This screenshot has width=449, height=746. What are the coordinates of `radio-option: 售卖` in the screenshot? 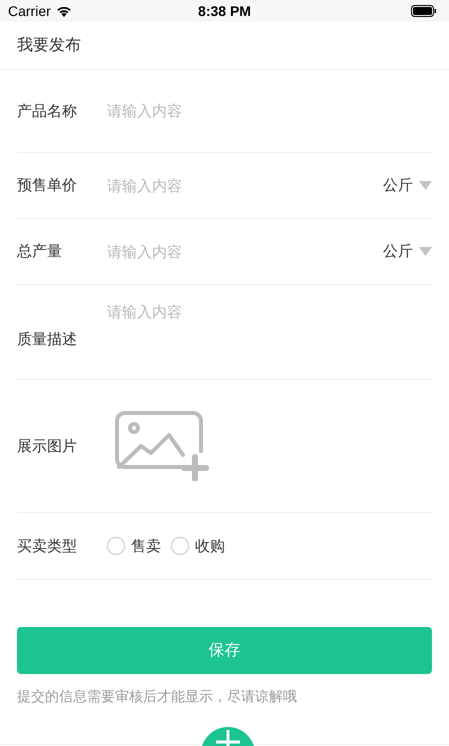 It's located at (134, 546).